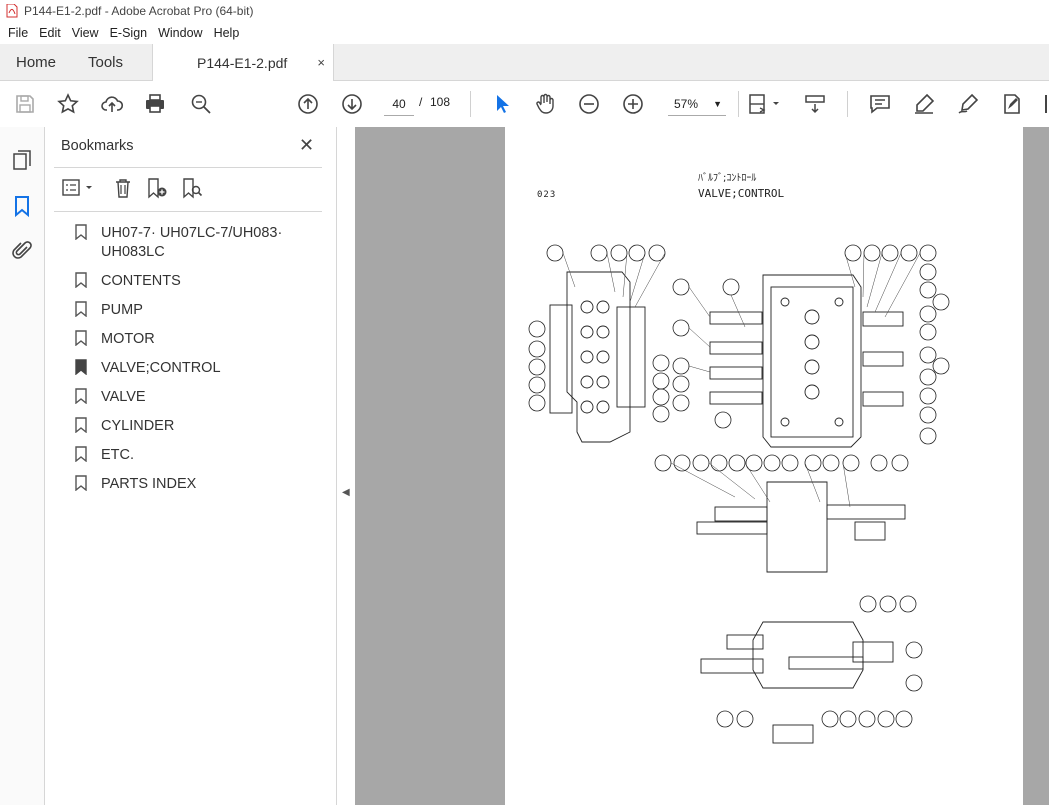 This screenshot has width=1049, height=805. What do you see at coordinates (321, 62) in the screenshot?
I see `tab-close-button: ×` at bounding box center [321, 62].